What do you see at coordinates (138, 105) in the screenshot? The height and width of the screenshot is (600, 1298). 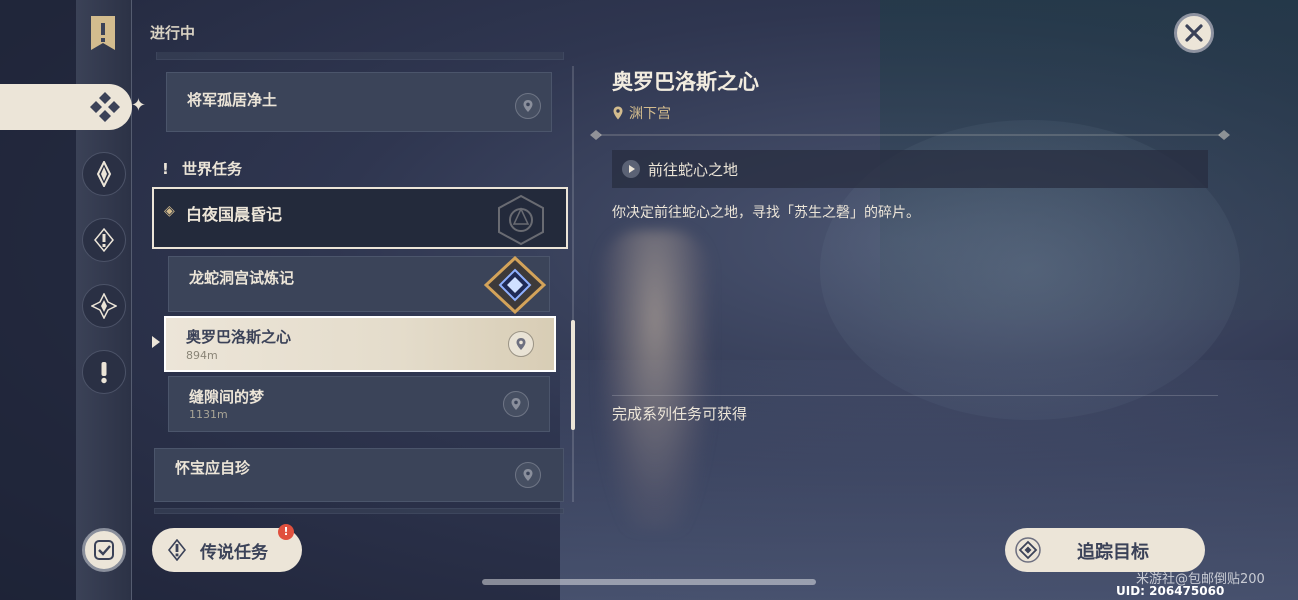 I see `sparkle-icon: ✦` at bounding box center [138, 105].